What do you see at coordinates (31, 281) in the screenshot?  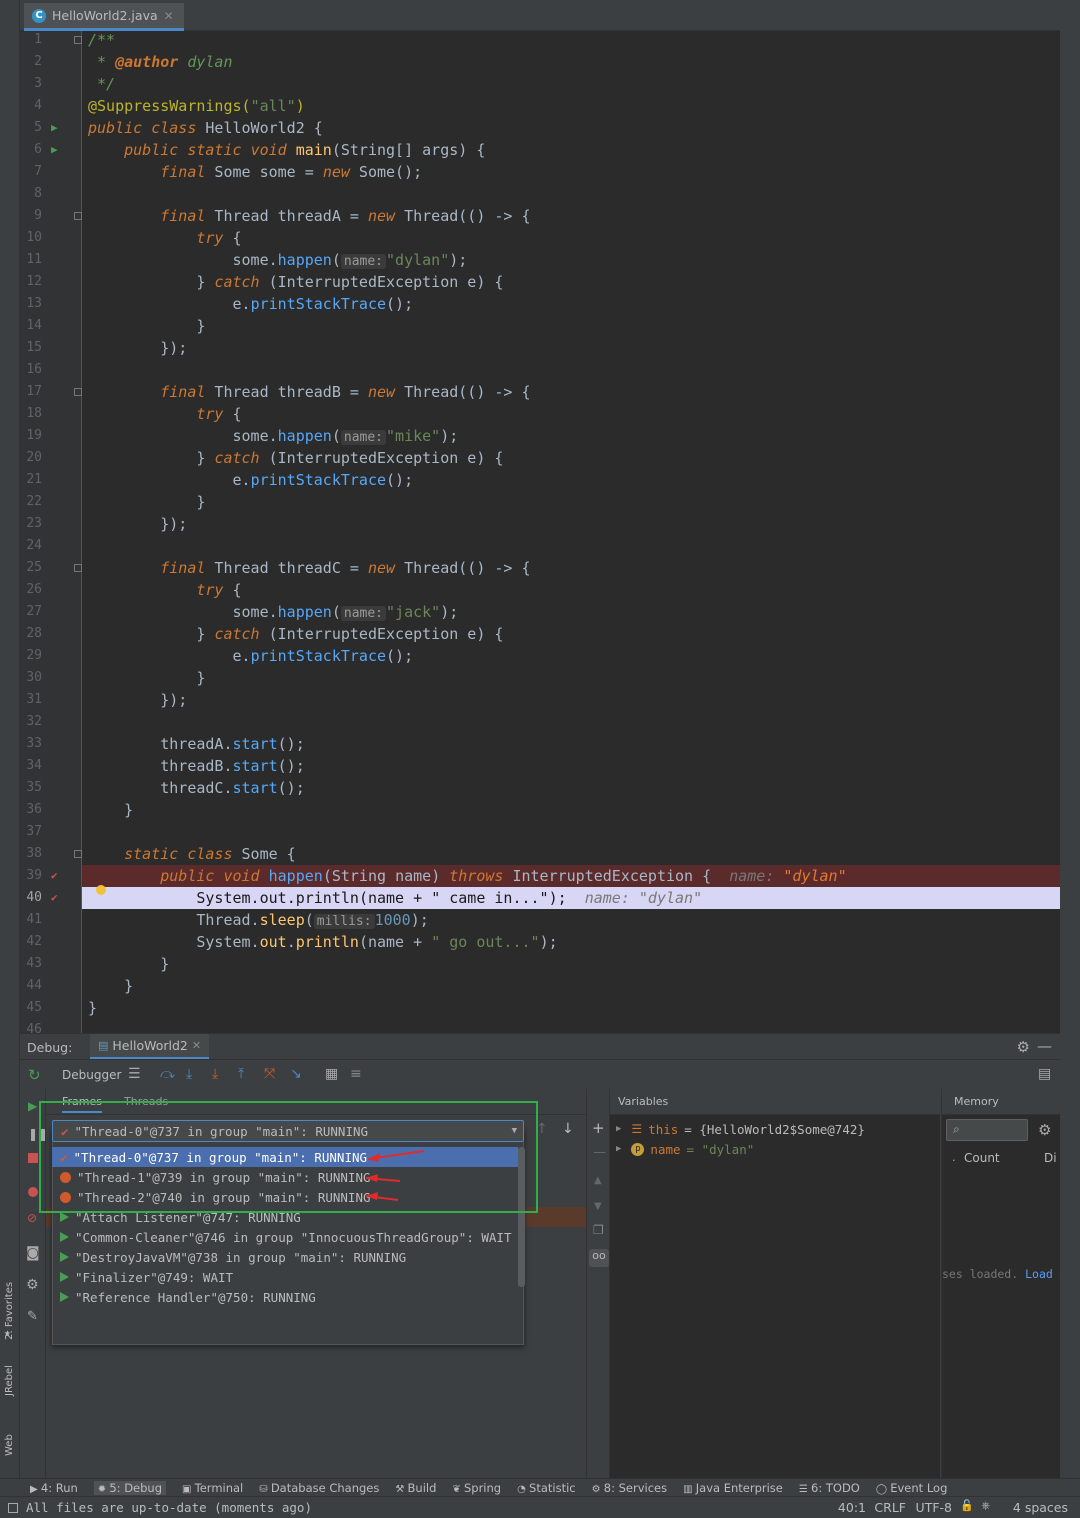 I see `line-number: 12` at bounding box center [31, 281].